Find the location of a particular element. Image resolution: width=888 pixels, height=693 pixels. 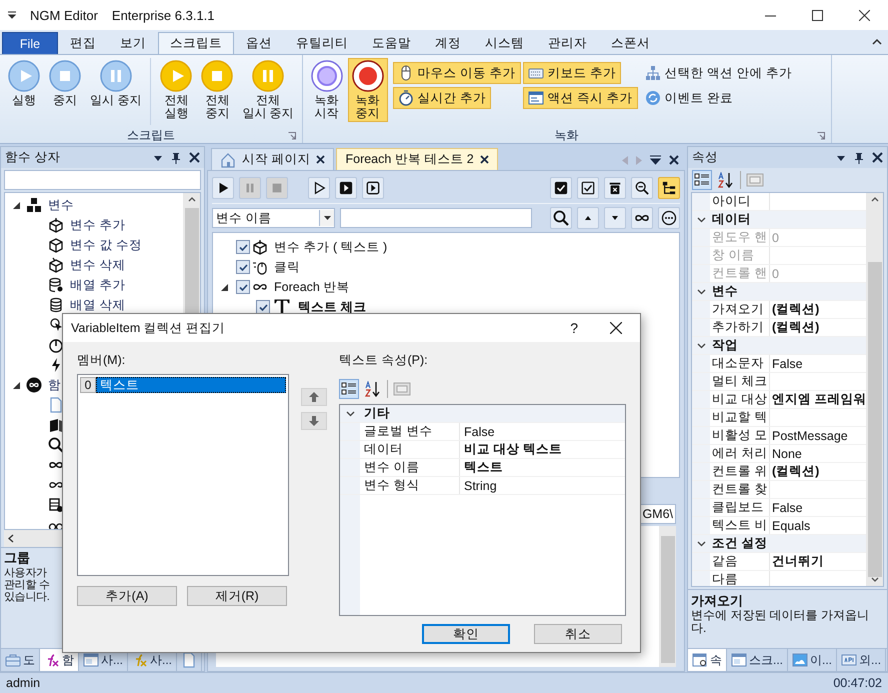

panel-tab: 속 is located at coordinates (707, 660).